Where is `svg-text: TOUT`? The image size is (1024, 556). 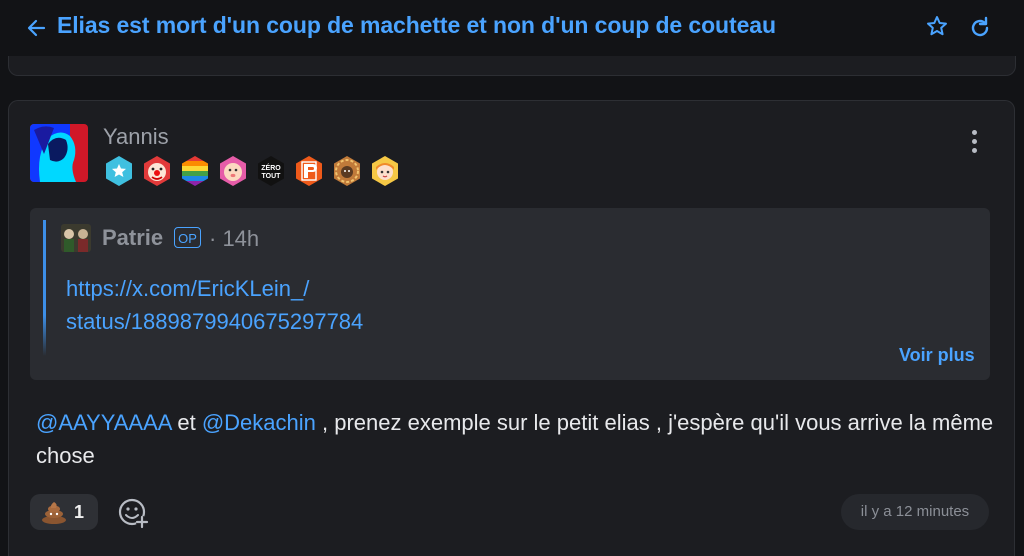
svg-text: TOUT is located at coordinates (272, 176).